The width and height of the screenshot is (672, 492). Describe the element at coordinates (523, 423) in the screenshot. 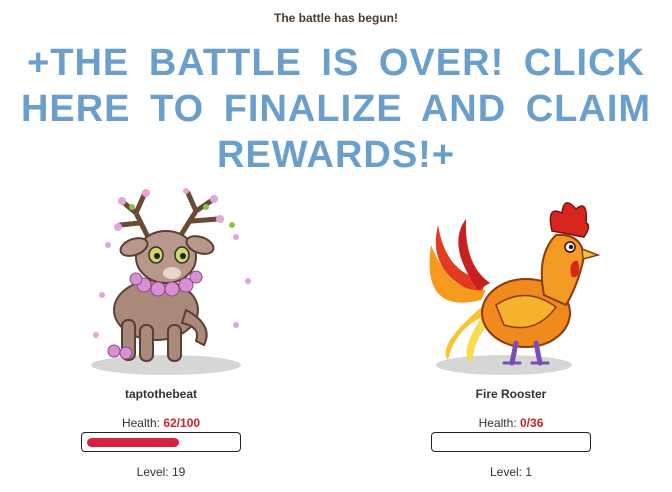

I see `enemy-health-current: 0` at that location.